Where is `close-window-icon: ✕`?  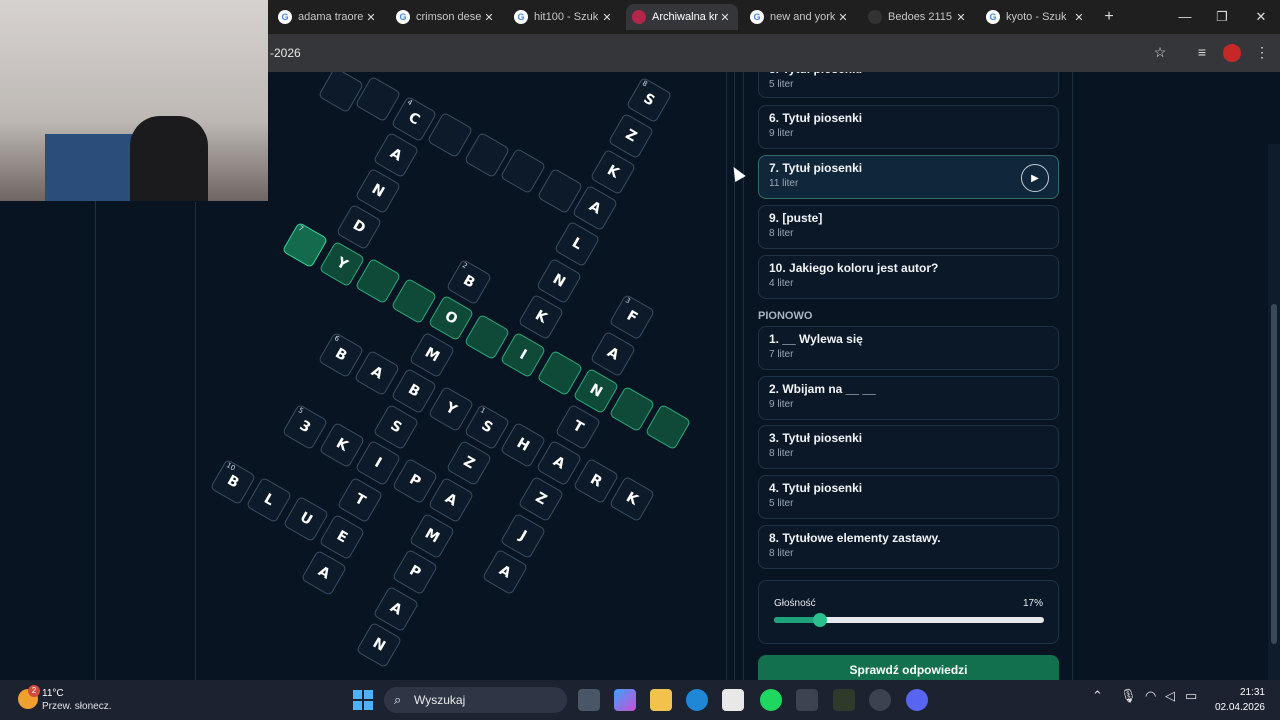 close-window-icon: ✕ is located at coordinates (1261, 17).